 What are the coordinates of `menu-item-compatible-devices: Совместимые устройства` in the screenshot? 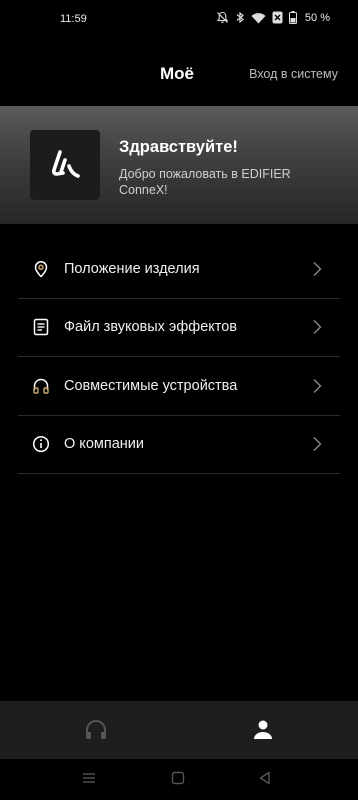 It's located at (179, 386).